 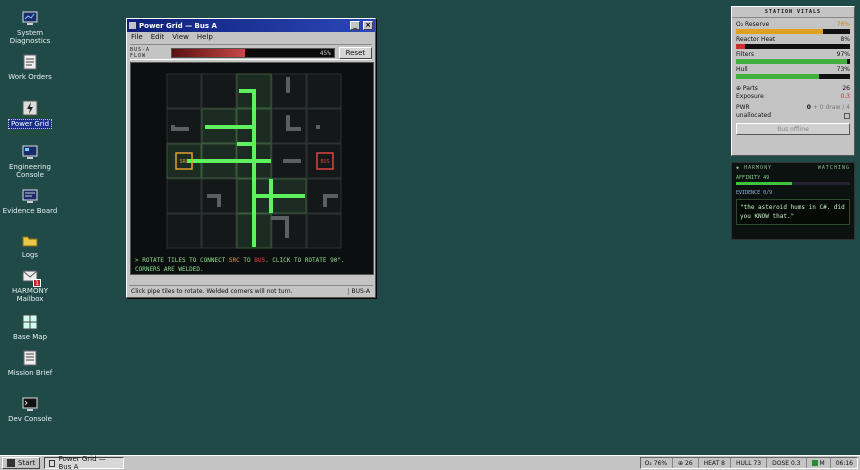 I want to click on harmony-affinity: AFFINITY 49, so click(x=753, y=178).